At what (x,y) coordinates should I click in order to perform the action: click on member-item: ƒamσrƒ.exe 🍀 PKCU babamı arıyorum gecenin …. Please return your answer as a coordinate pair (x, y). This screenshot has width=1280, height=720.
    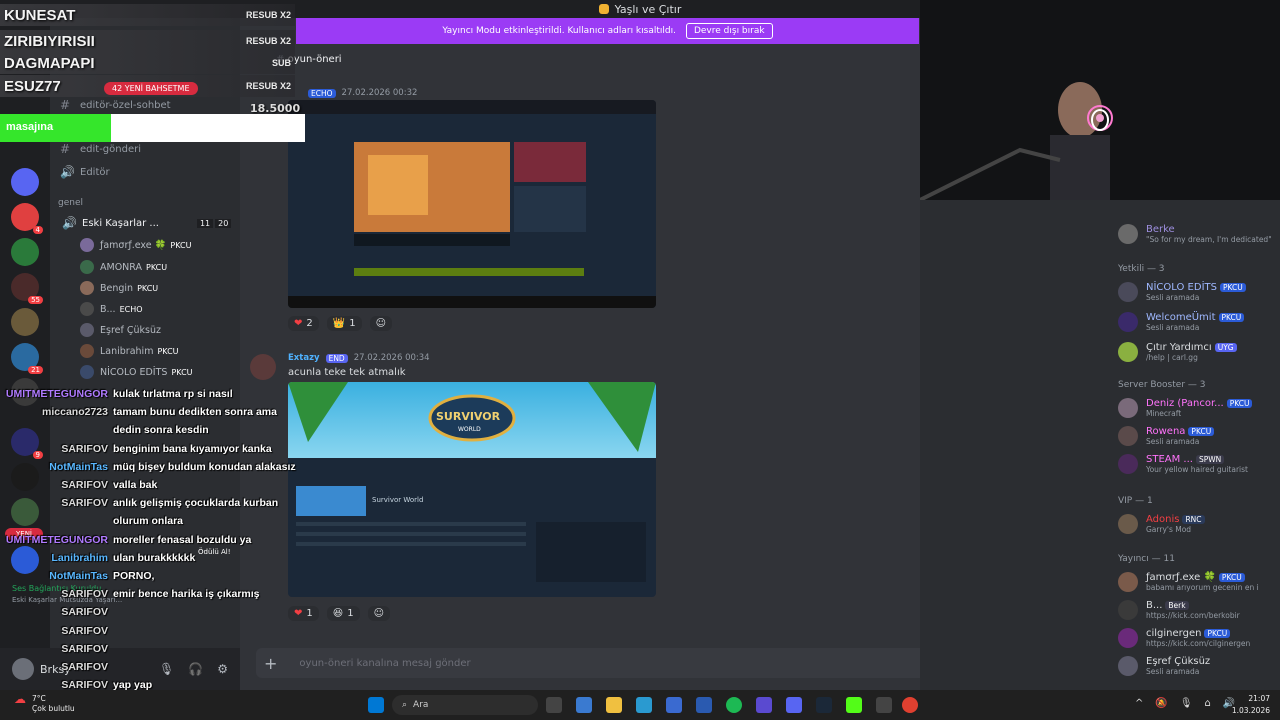
    Looking at the image, I should click on (1188, 582).